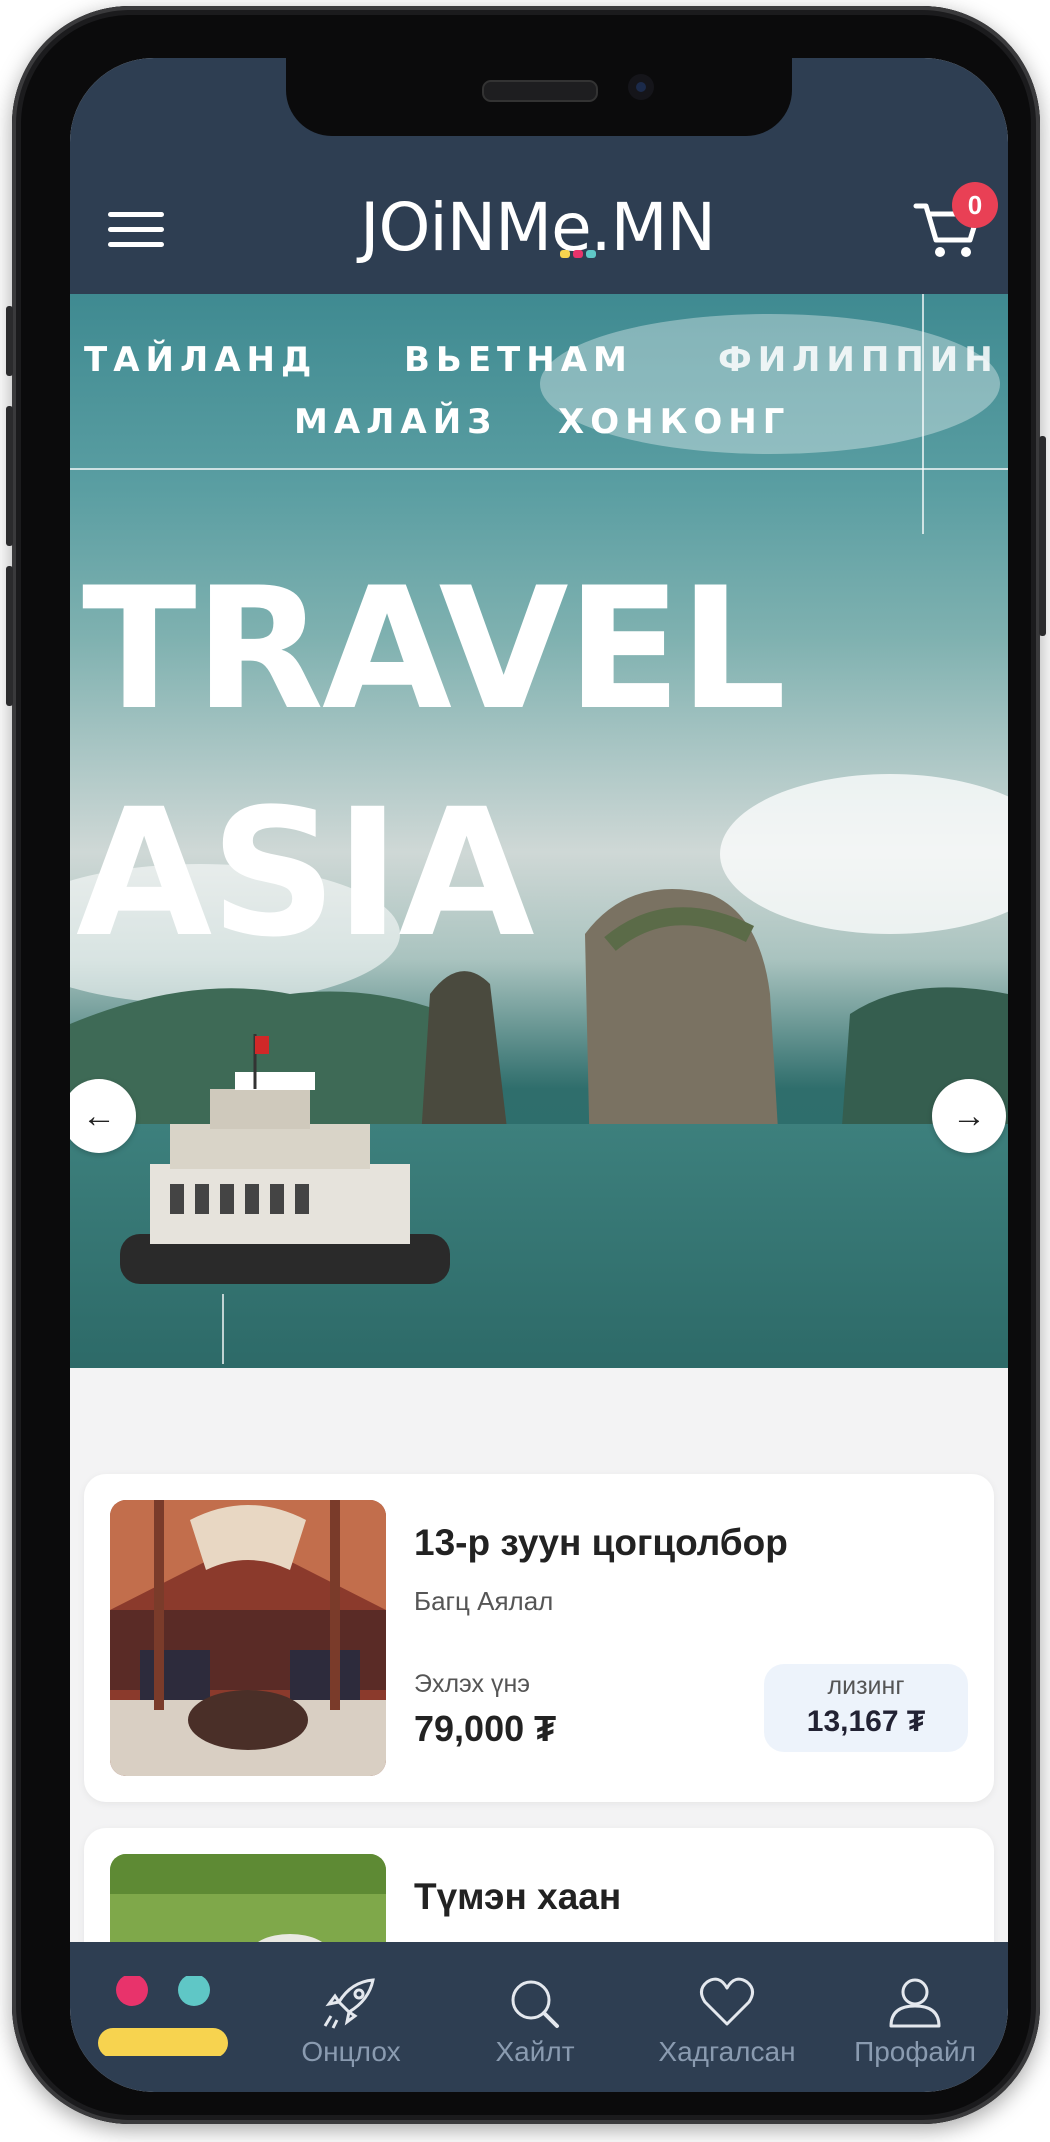 The height and width of the screenshot is (2142, 1050). Describe the element at coordinates (9, 476) in the screenshot. I see `volume-up-button` at that location.